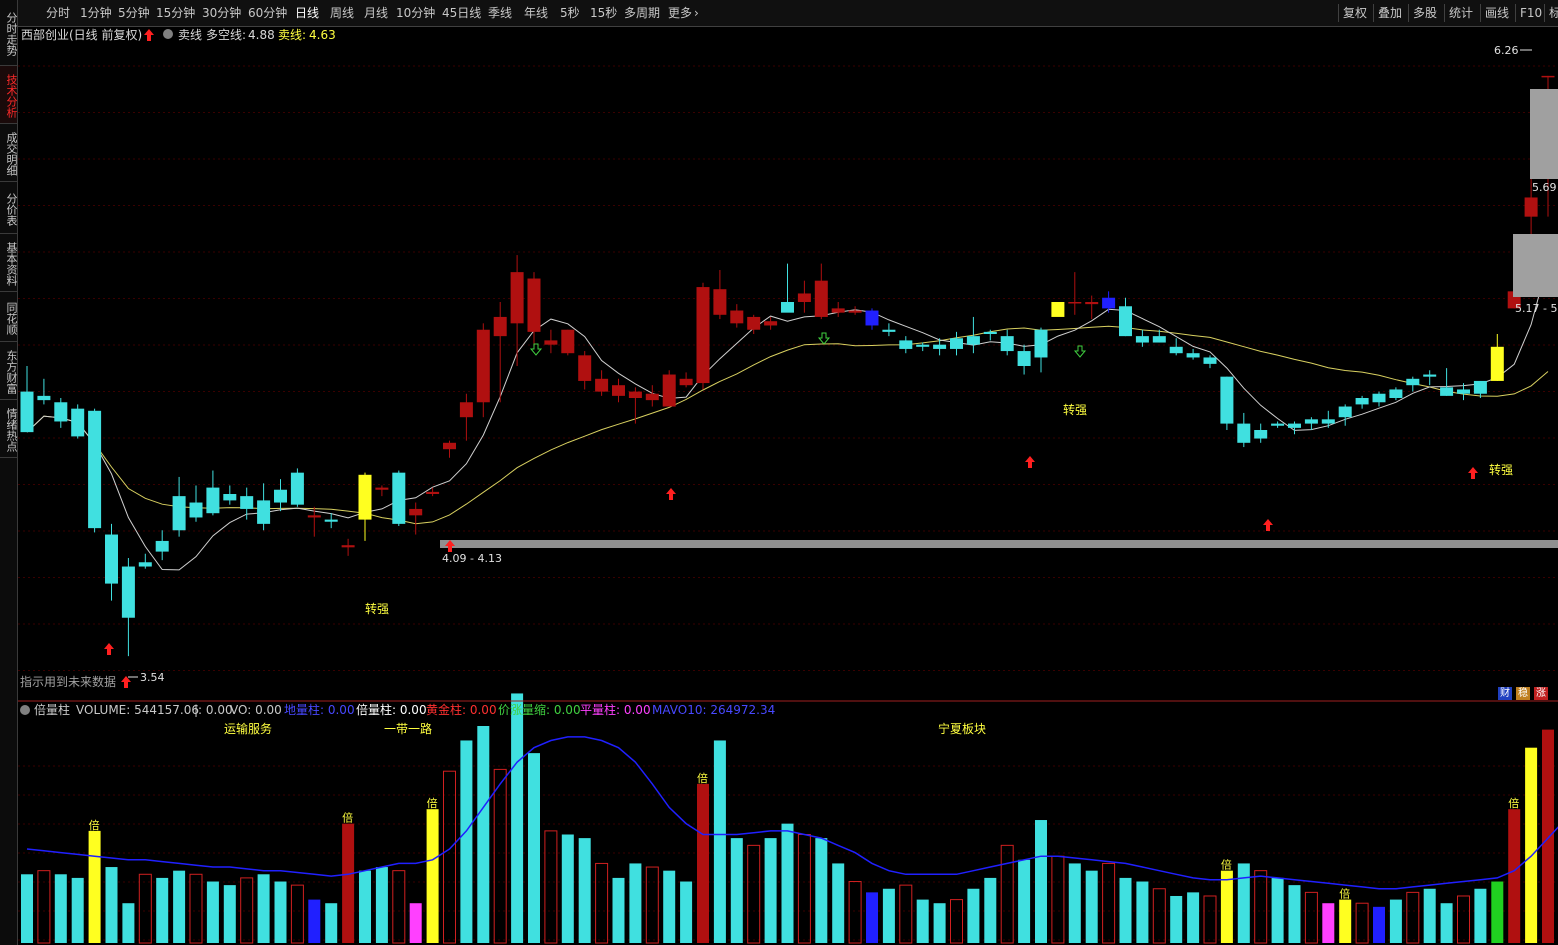  Describe the element at coordinates (175, 13) in the screenshot. I see `period-15min: 15分钟` at that location.